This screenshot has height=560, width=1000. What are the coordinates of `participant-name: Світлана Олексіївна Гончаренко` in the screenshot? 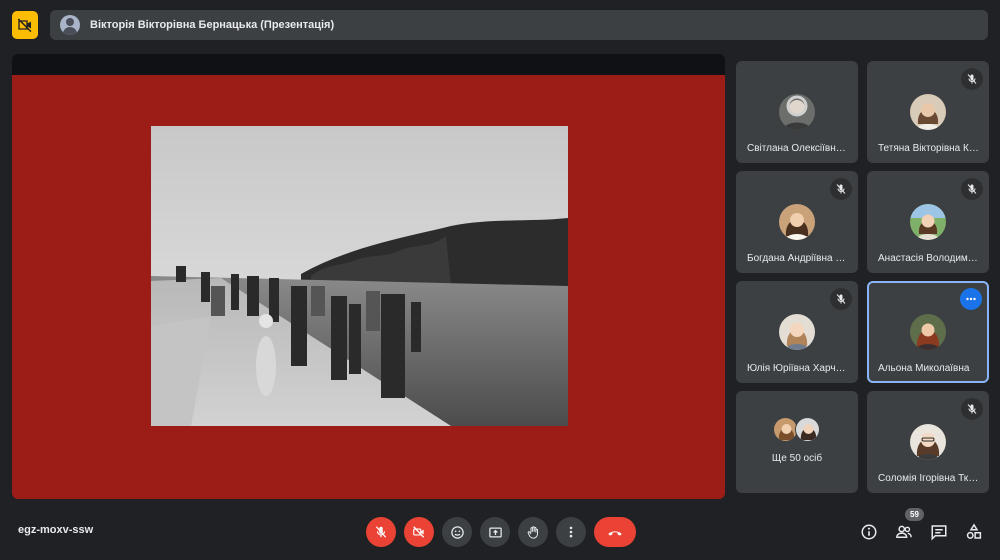 It's located at (799, 148).